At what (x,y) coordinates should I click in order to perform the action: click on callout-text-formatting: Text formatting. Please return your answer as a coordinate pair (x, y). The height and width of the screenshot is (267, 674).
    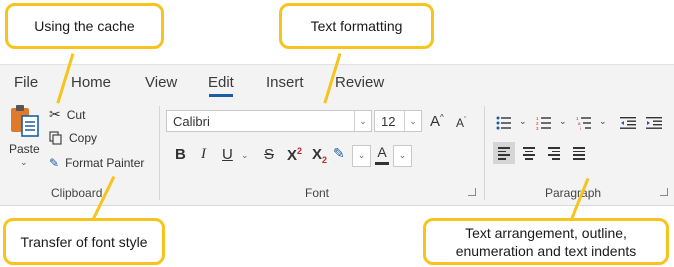
    Looking at the image, I should click on (356, 26).